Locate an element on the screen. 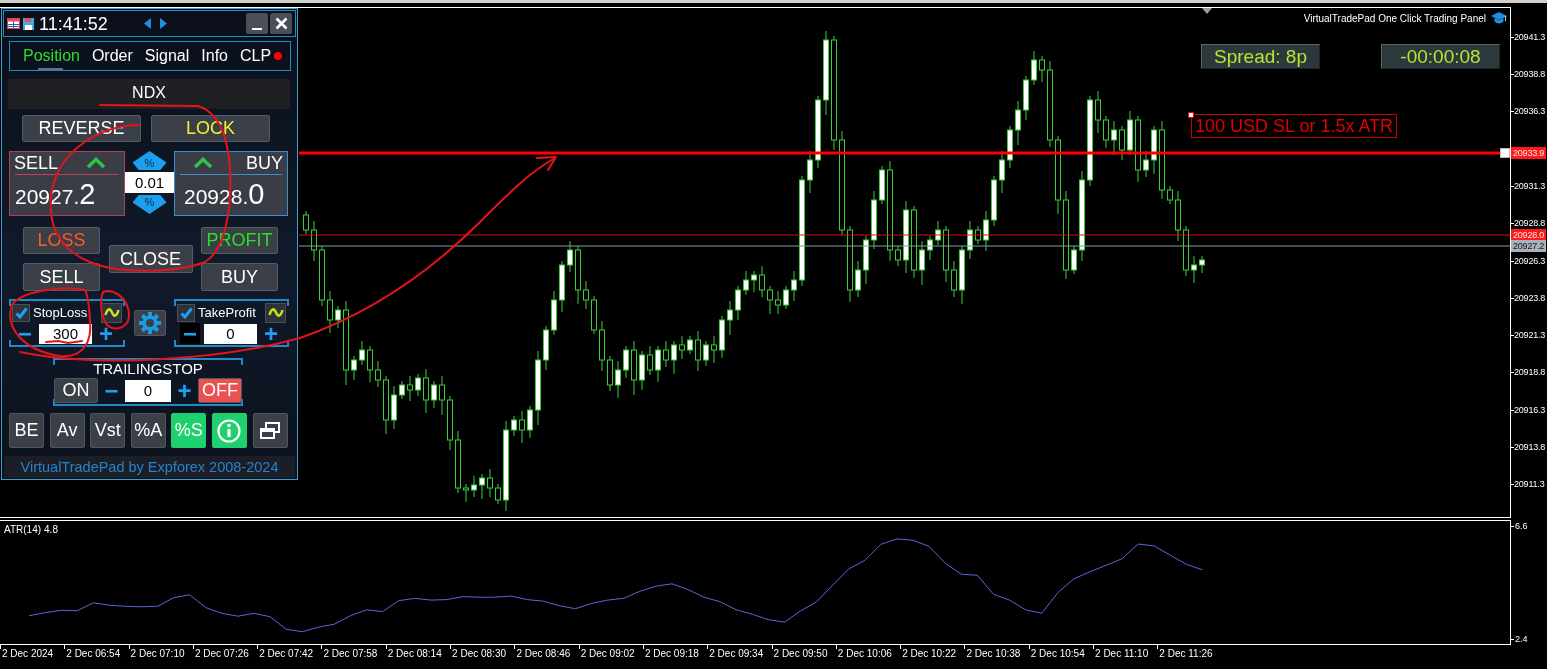 This screenshot has height=669, width=1547. tab: Position is located at coordinates (51, 56).